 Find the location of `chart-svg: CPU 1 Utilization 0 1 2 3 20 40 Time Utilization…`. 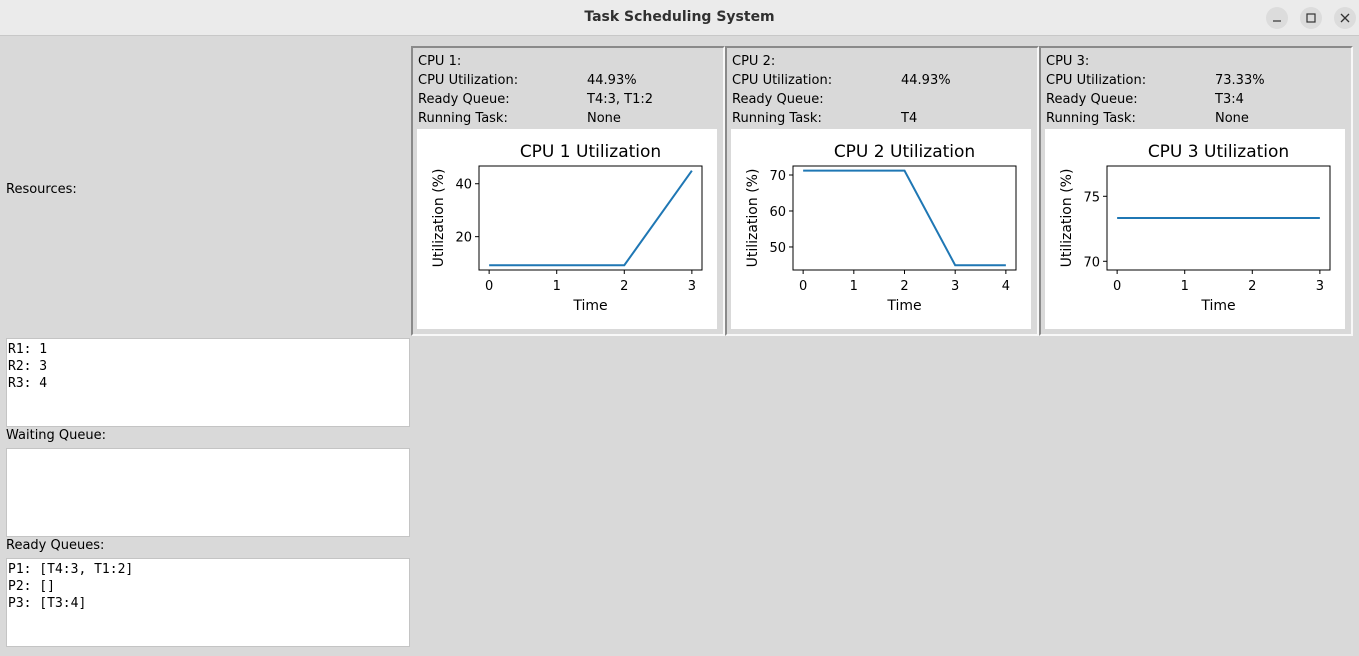

chart-svg: CPU 1 Utilization 0 1 2 3 20 40 Time Utilization… is located at coordinates (567, 228).